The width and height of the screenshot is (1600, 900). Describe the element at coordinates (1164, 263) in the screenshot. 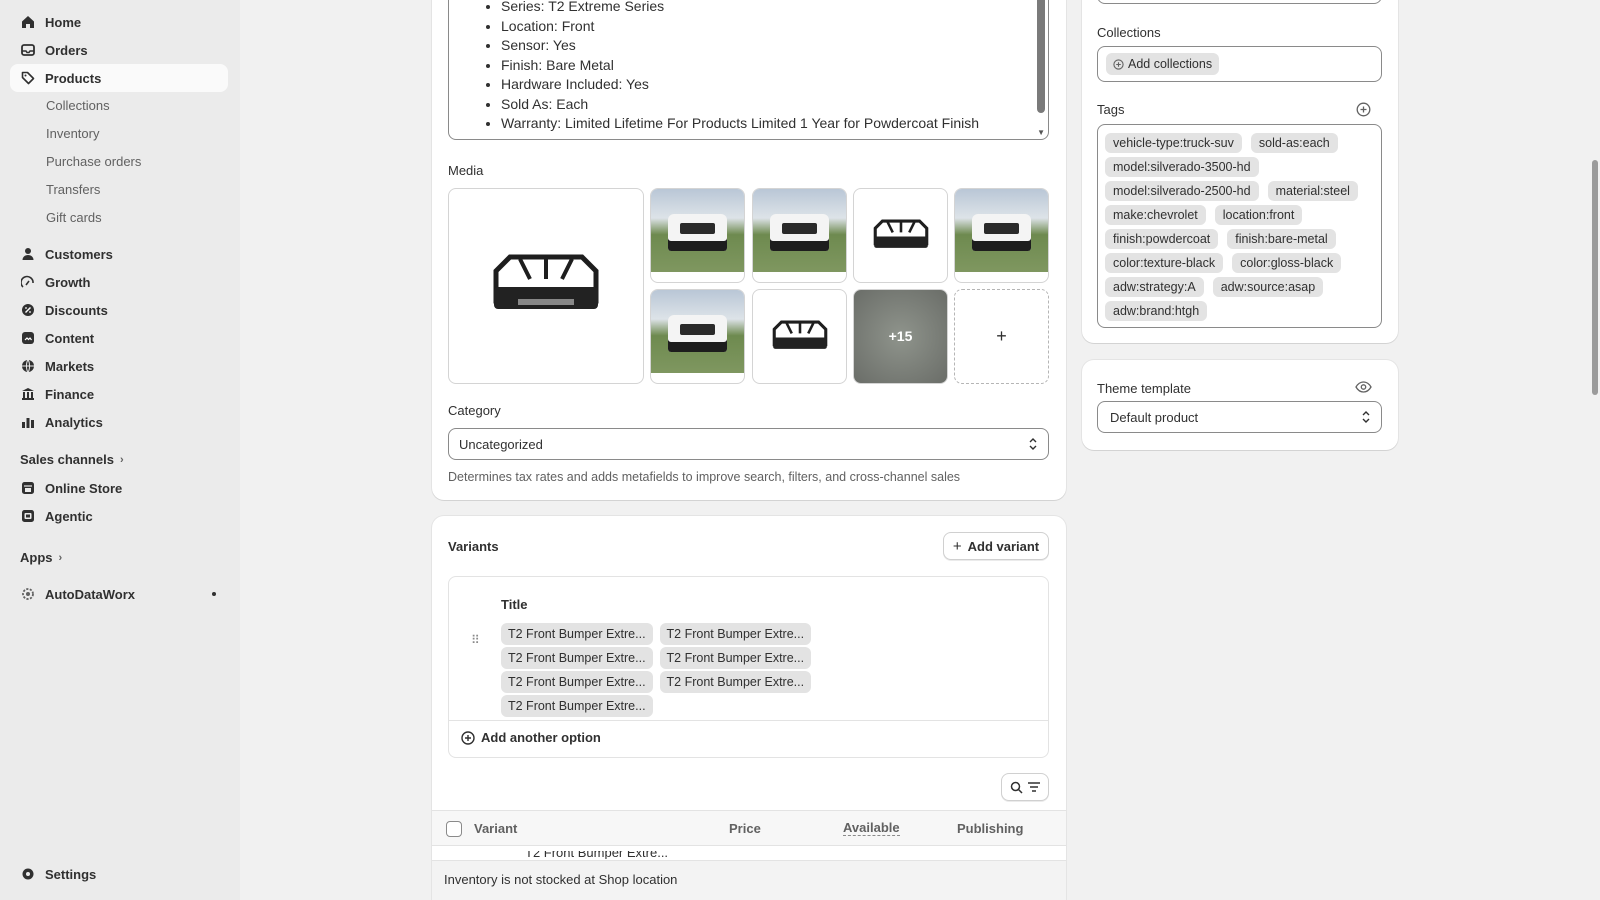

I see `tag-chip: color:texture-black` at that location.